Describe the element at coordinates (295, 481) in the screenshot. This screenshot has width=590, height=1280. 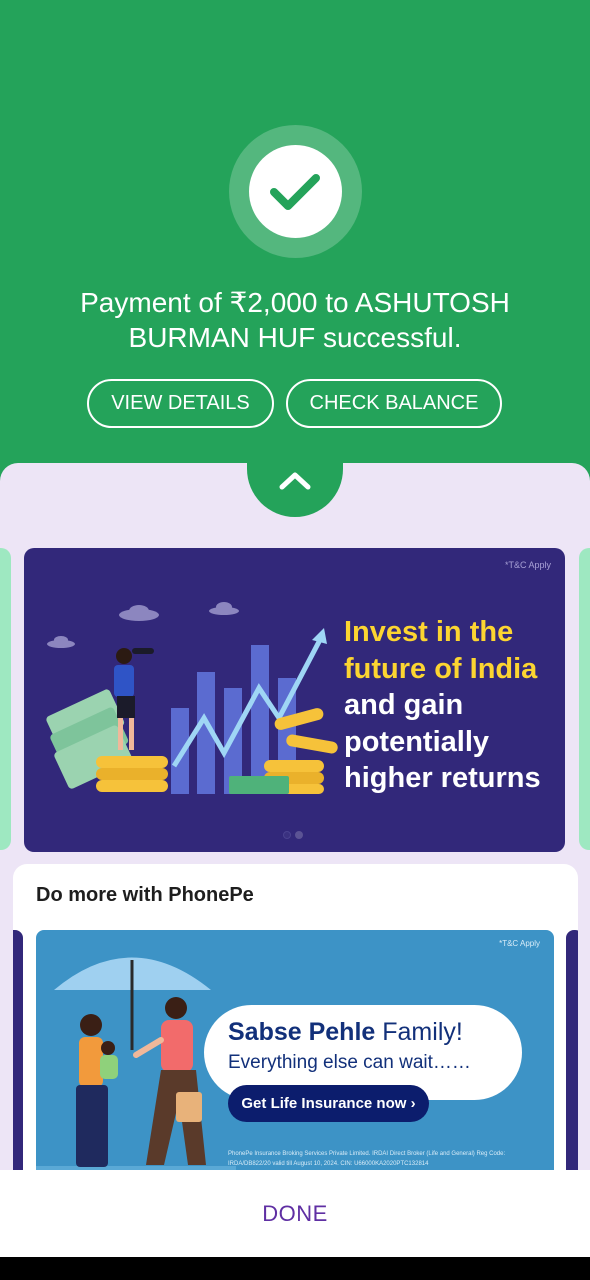
I see `chevron-up-icon` at that location.